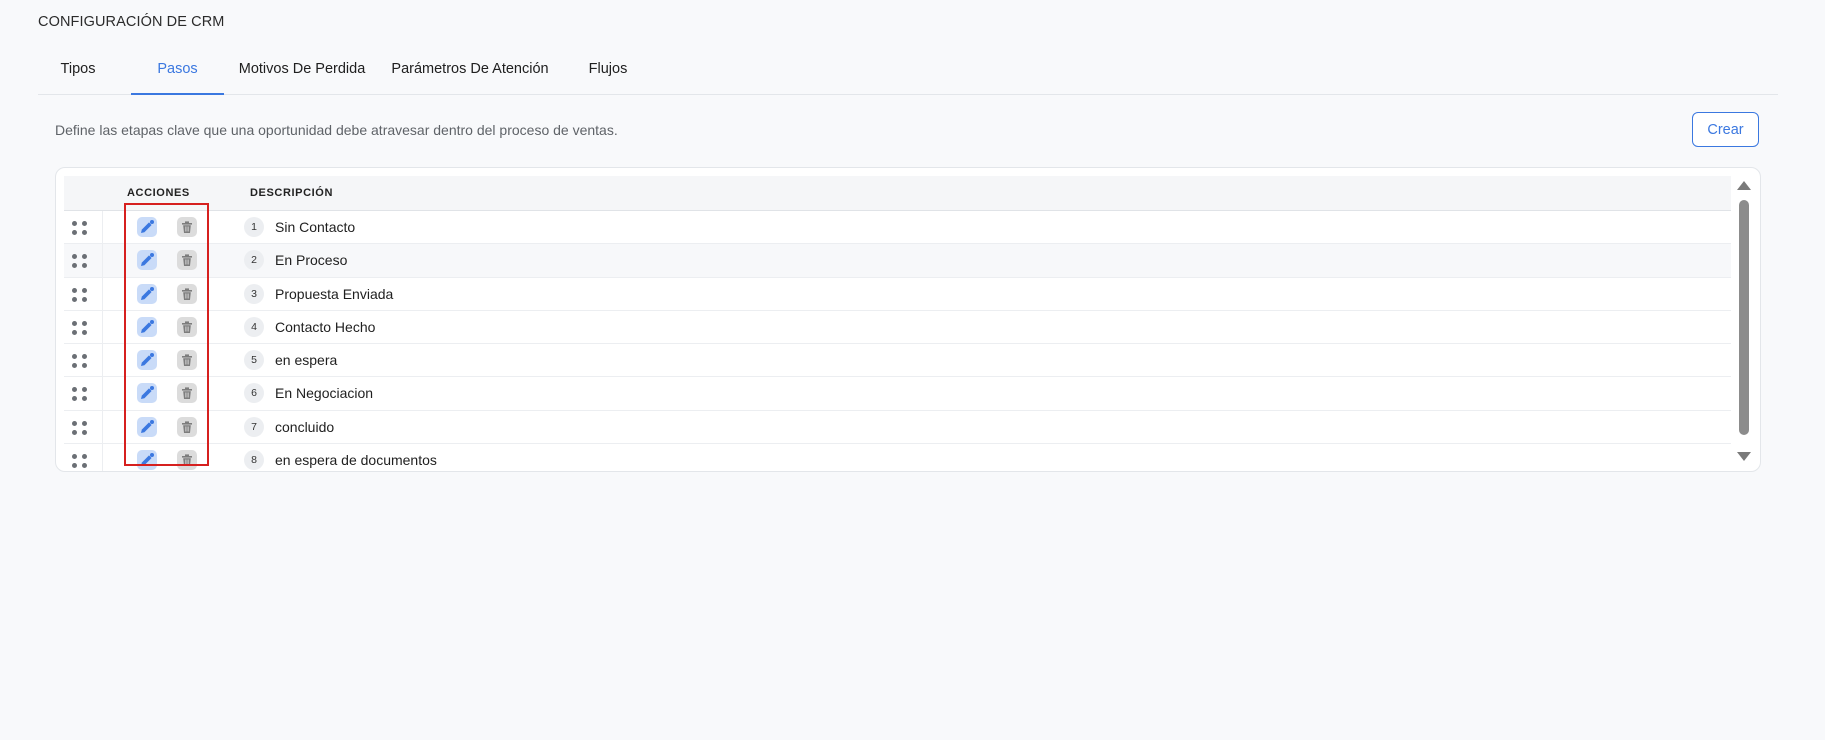  Describe the element at coordinates (897, 457) in the screenshot. I see `table-row: 8 en espera de documentos` at that location.